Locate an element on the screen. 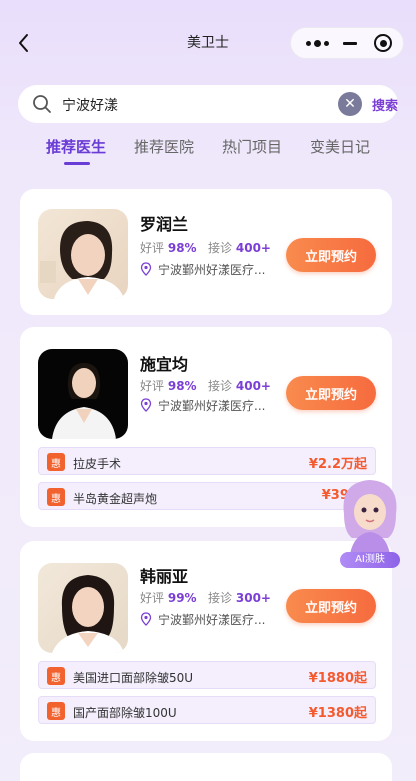 This screenshot has width=416, height=781. top-nav-bar: 美卫士 is located at coordinates (208, 42).